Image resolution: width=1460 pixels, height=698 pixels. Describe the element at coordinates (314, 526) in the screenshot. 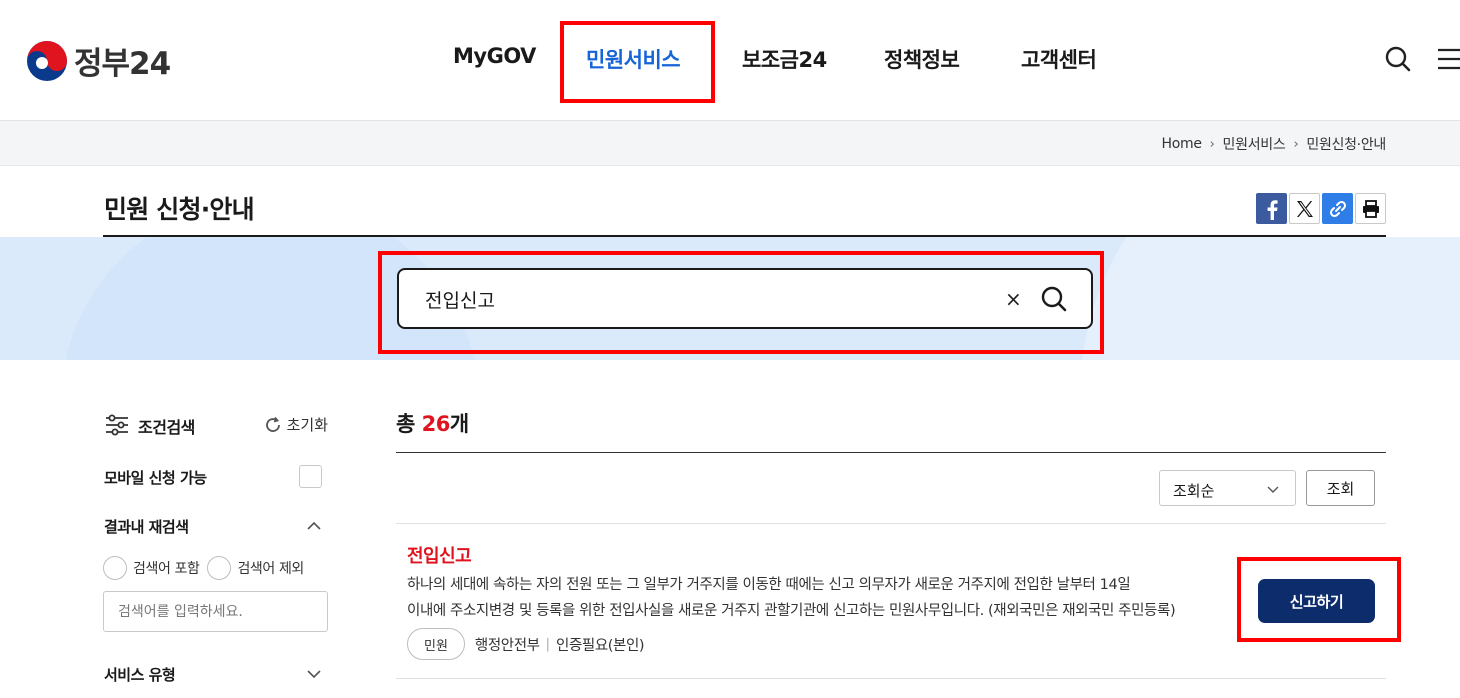

I see `chevron-up-icon` at that location.